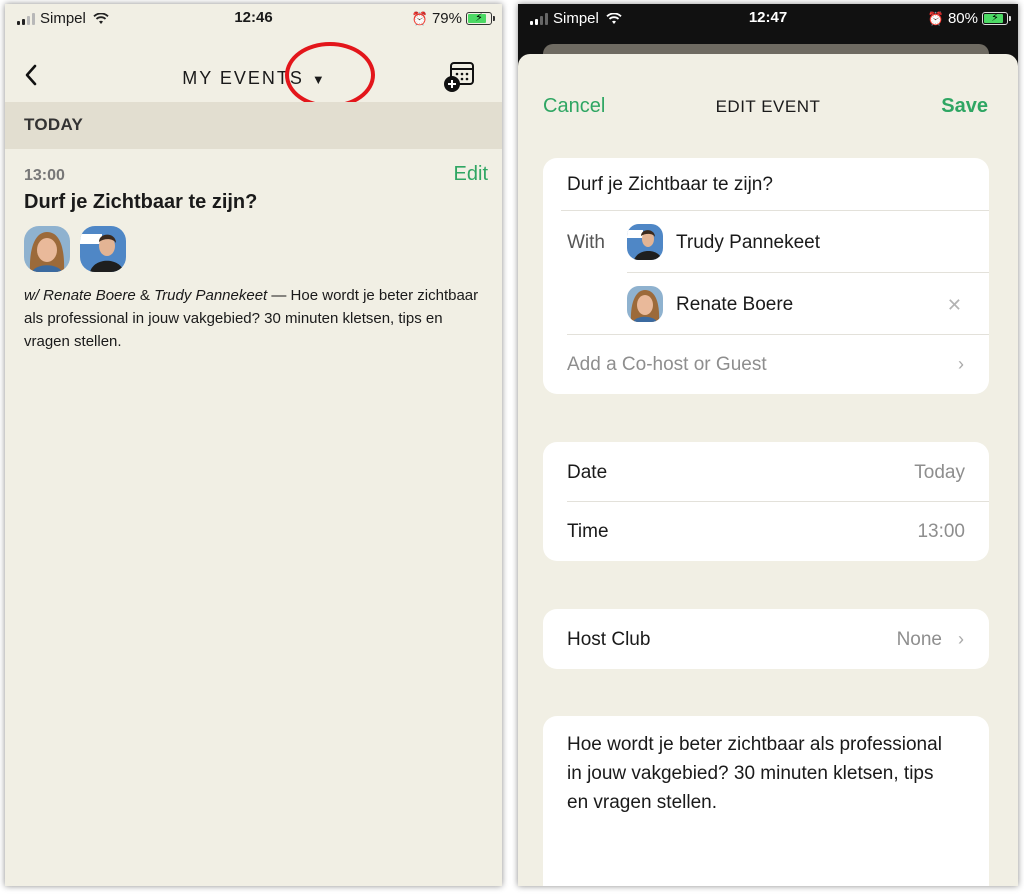 The width and height of the screenshot is (1024, 895). I want to click on add-cohost-button: Add a Co-host or Guest, so click(667, 365).